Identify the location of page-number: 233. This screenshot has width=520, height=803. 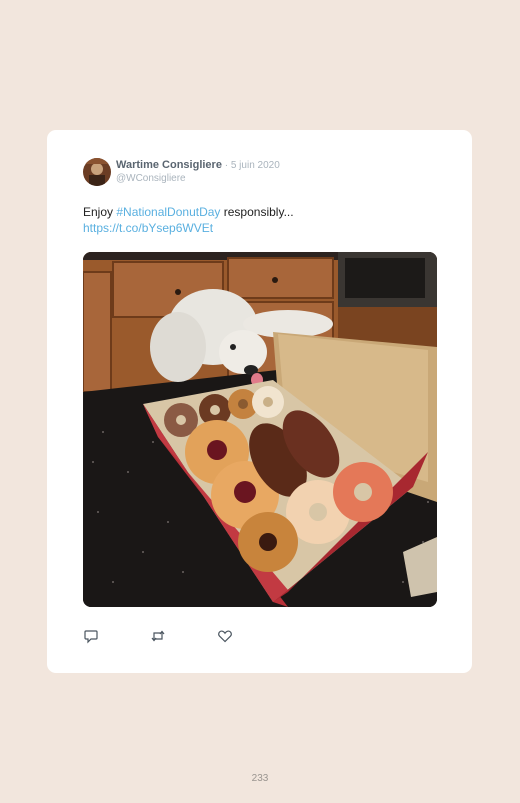
(260, 778).